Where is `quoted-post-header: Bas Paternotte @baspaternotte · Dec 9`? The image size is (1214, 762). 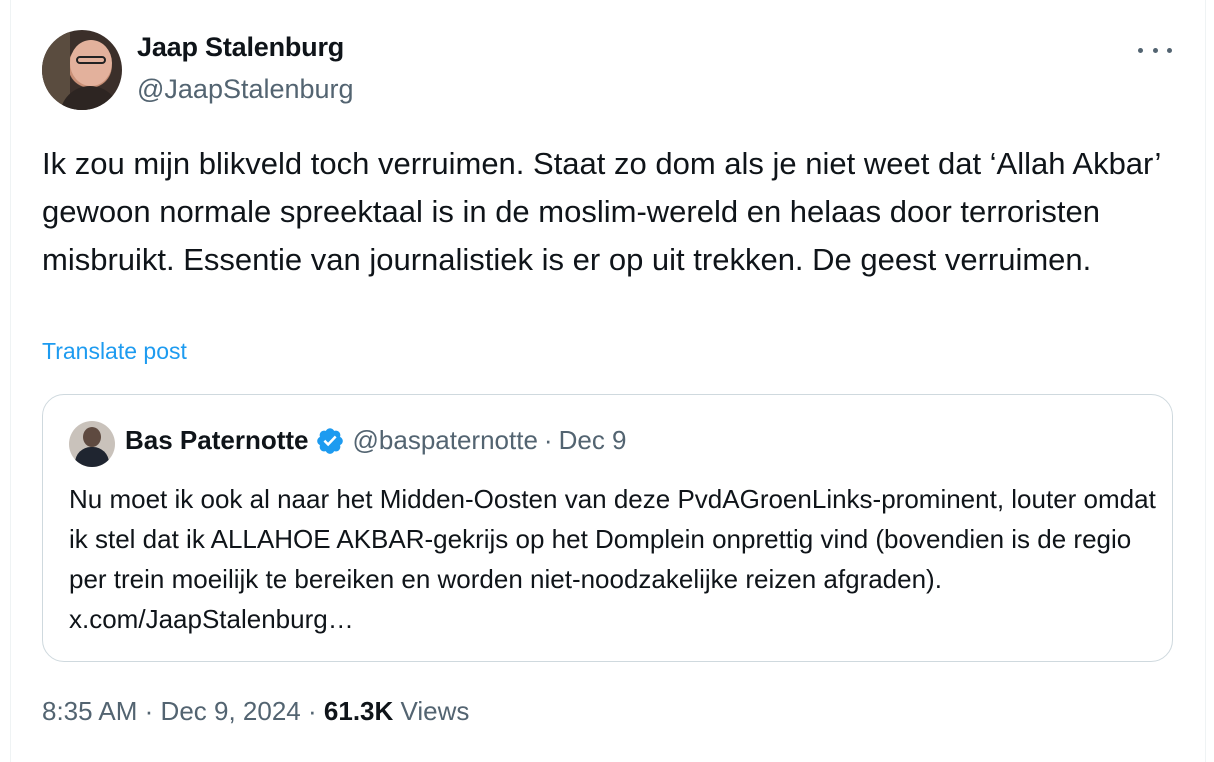
quoted-post-header: Bas Paternotte @baspaternotte · Dec 9 is located at coordinates (376, 440).